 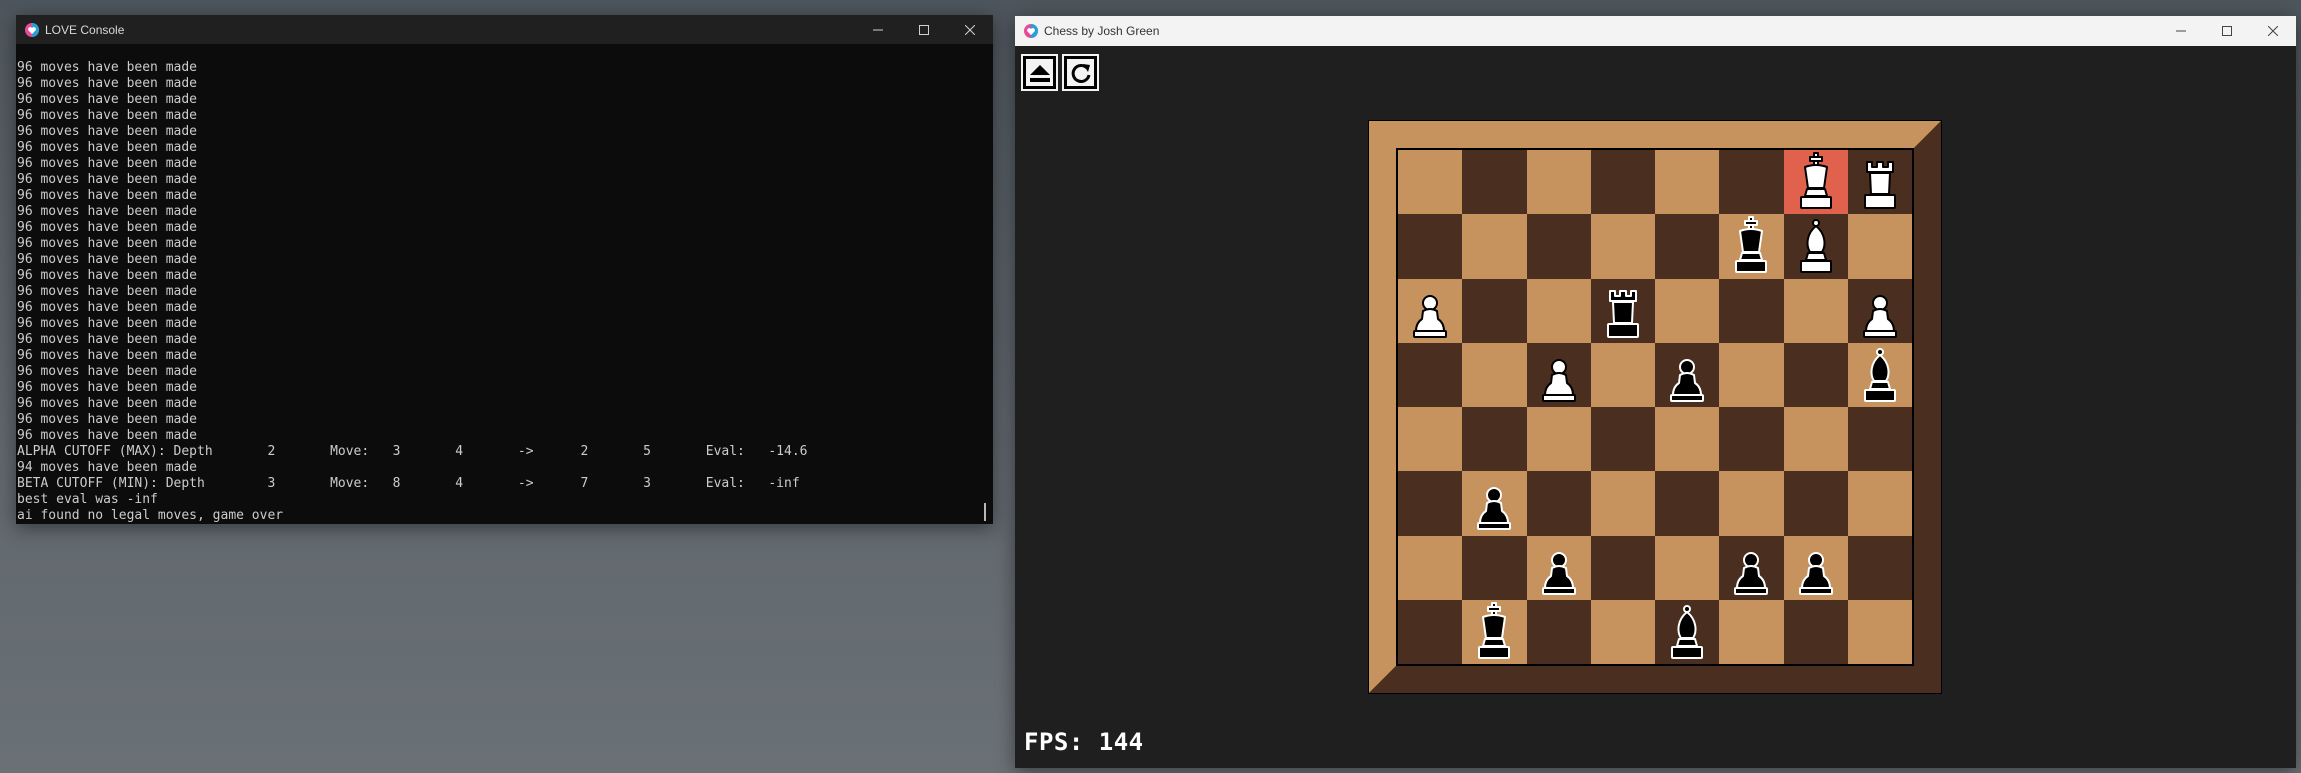 I want to click on square-c5, so click(x=1558, y=374).